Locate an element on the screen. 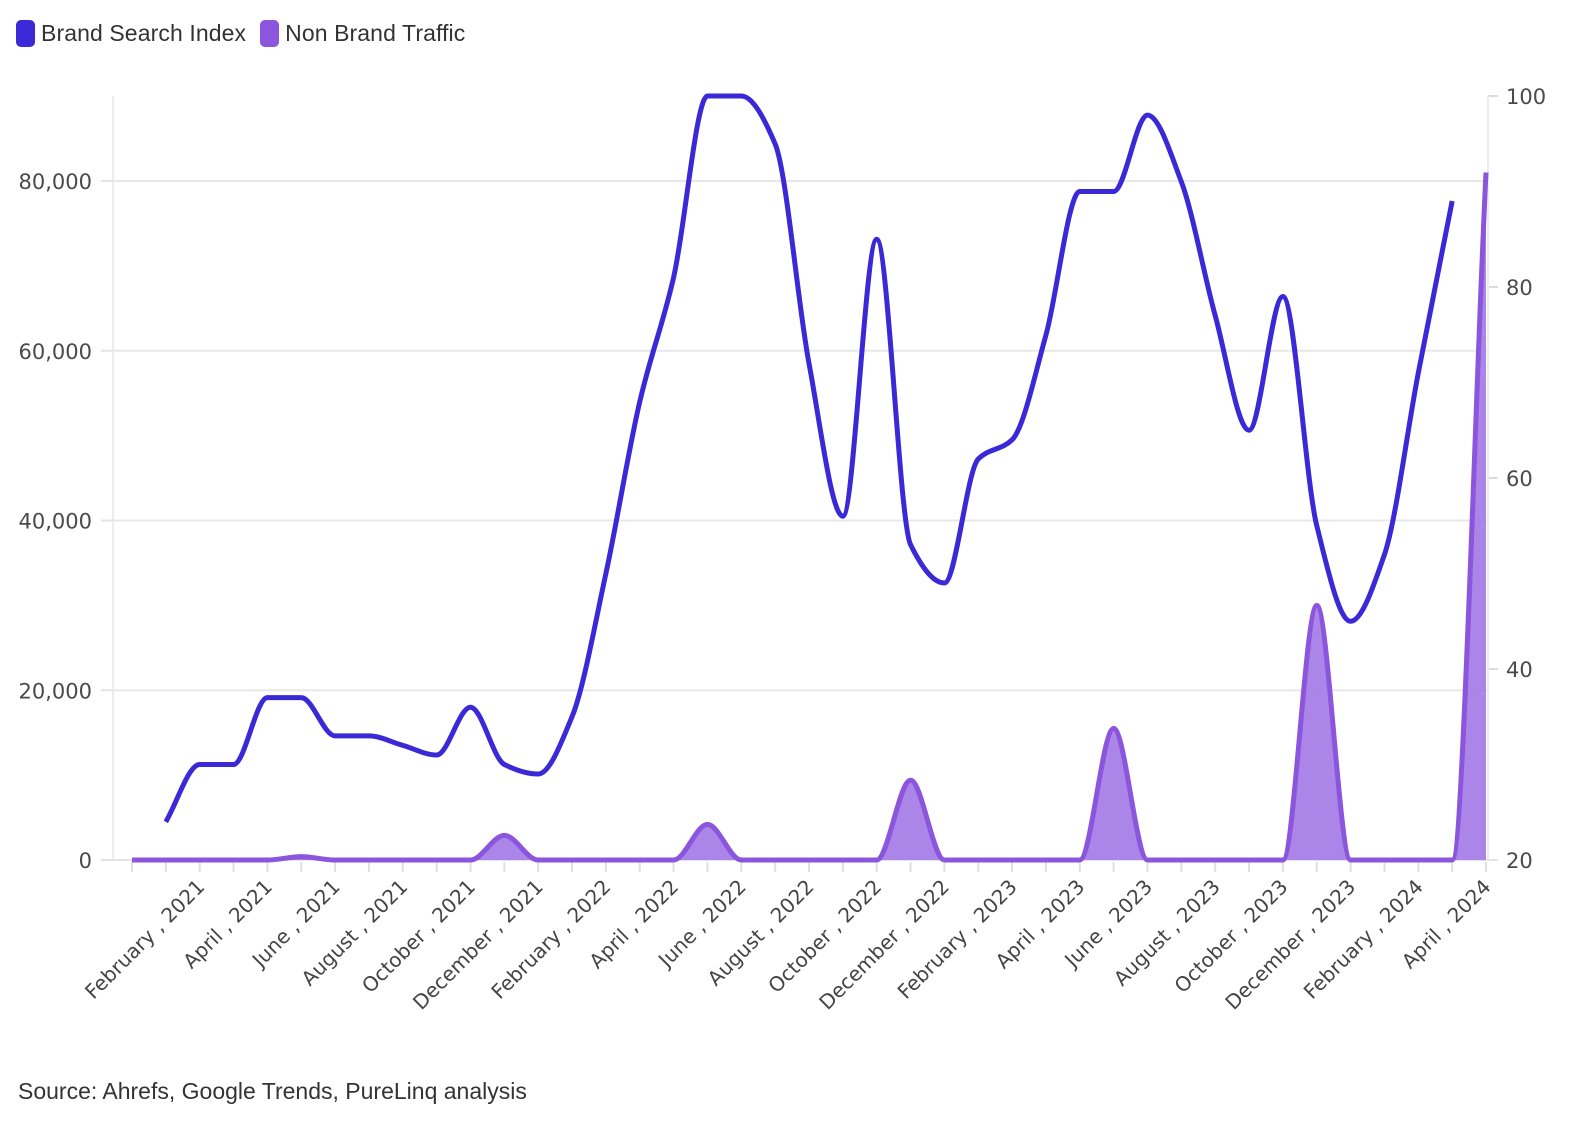  x-tick-label: October , 2021 is located at coordinates (418, 936).